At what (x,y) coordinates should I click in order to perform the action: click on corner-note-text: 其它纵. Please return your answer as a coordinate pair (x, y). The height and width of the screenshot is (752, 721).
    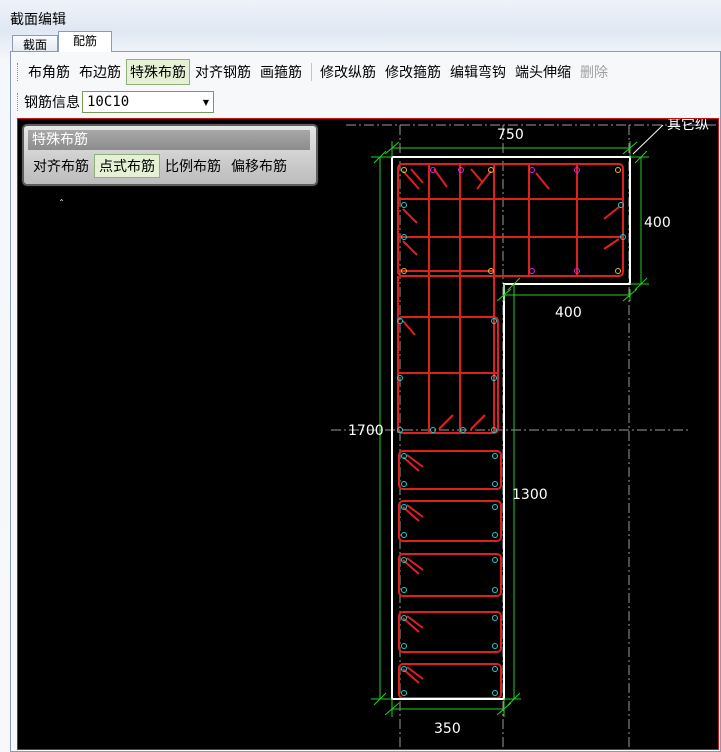
    Looking at the image, I should click on (688, 126).